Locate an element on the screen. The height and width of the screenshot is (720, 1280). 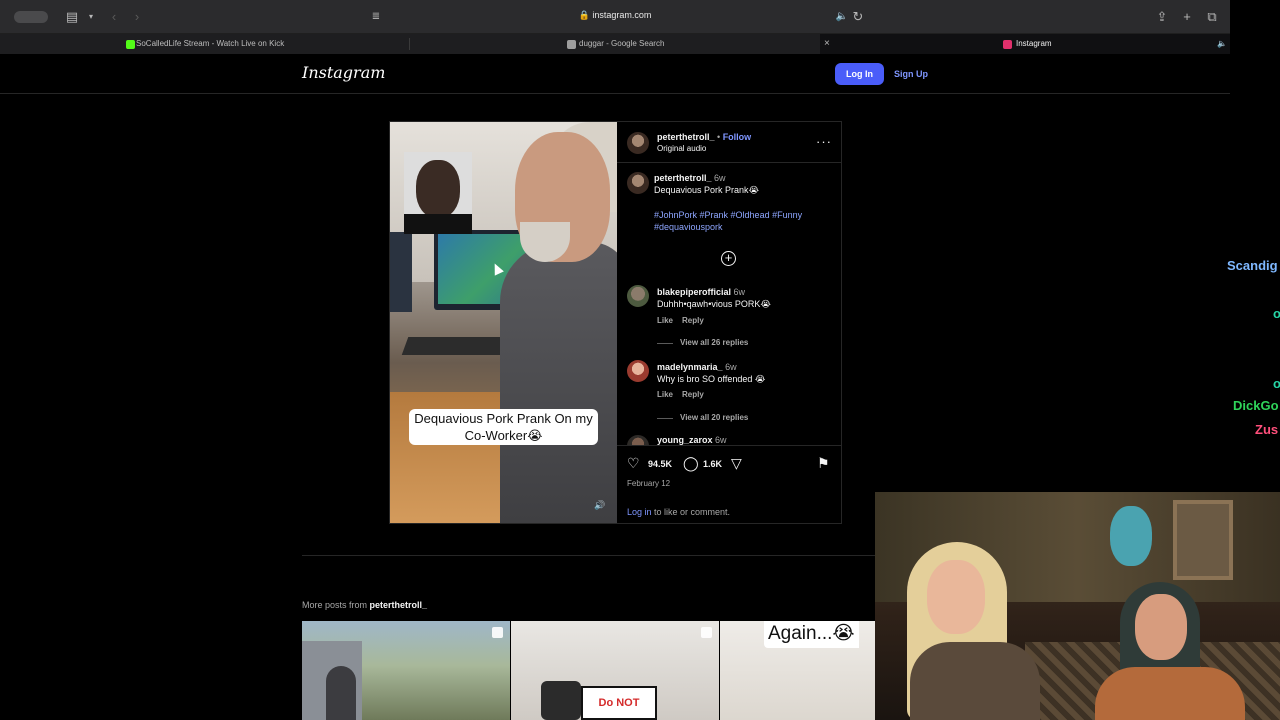
thumb-caption: Again...😭 is located at coordinates (811, 634).